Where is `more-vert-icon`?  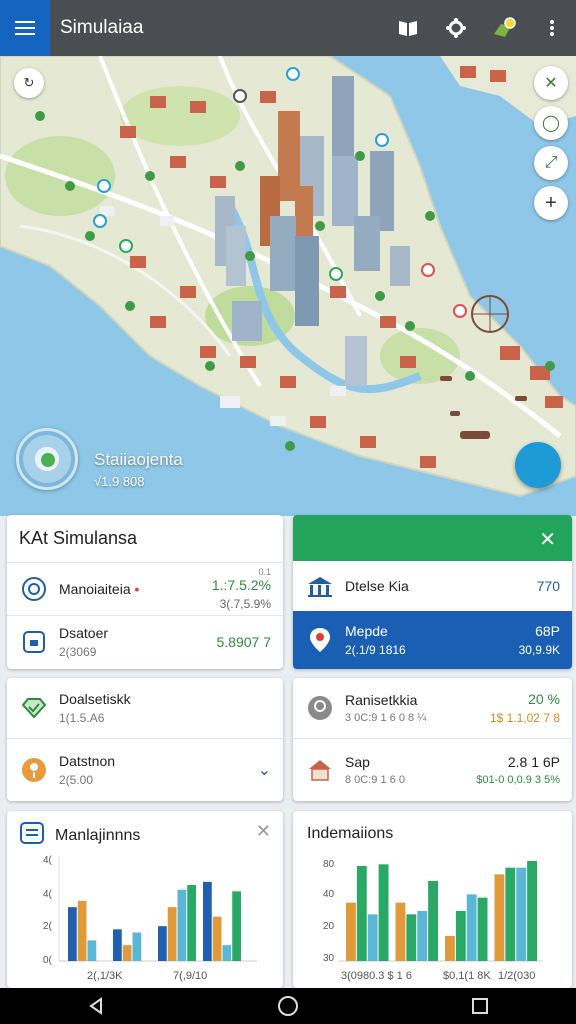
more-vert-icon is located at coordinates (552, 28).